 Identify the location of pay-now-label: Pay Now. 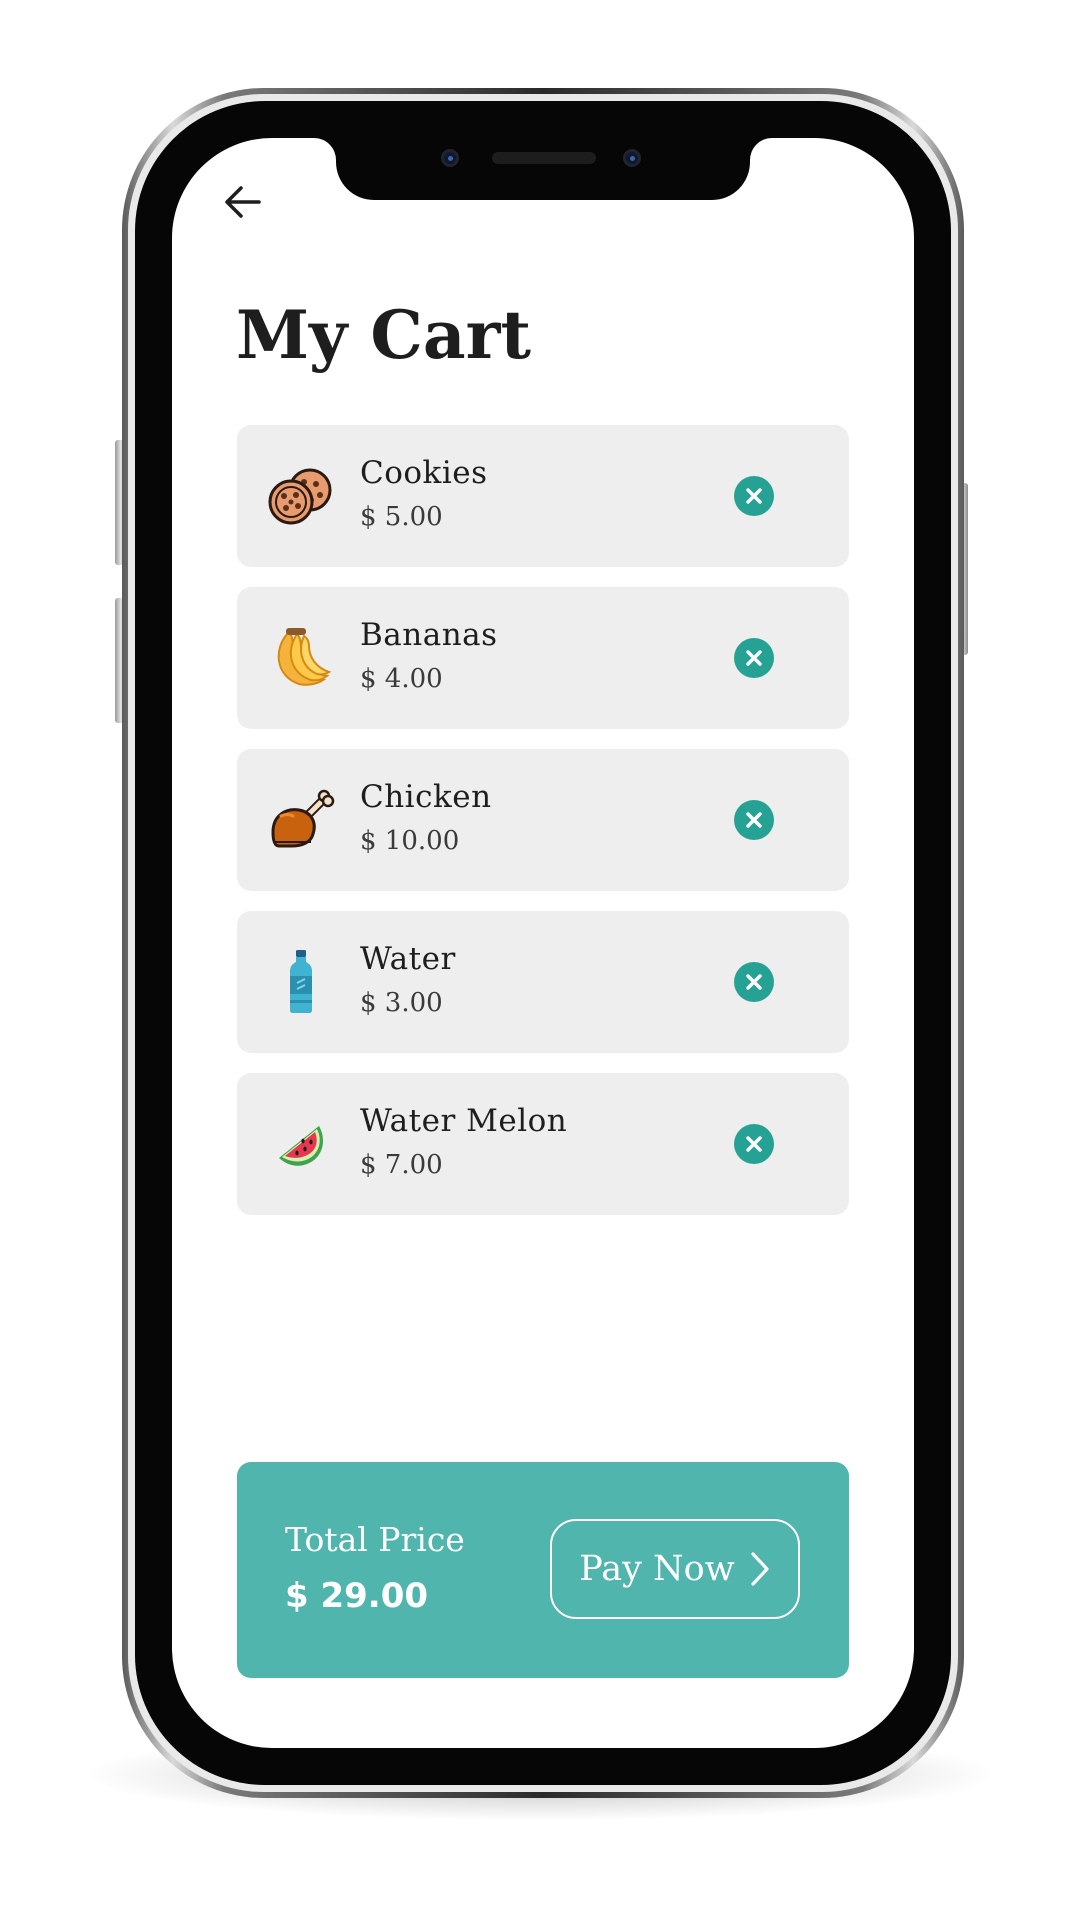
(657, 1569).